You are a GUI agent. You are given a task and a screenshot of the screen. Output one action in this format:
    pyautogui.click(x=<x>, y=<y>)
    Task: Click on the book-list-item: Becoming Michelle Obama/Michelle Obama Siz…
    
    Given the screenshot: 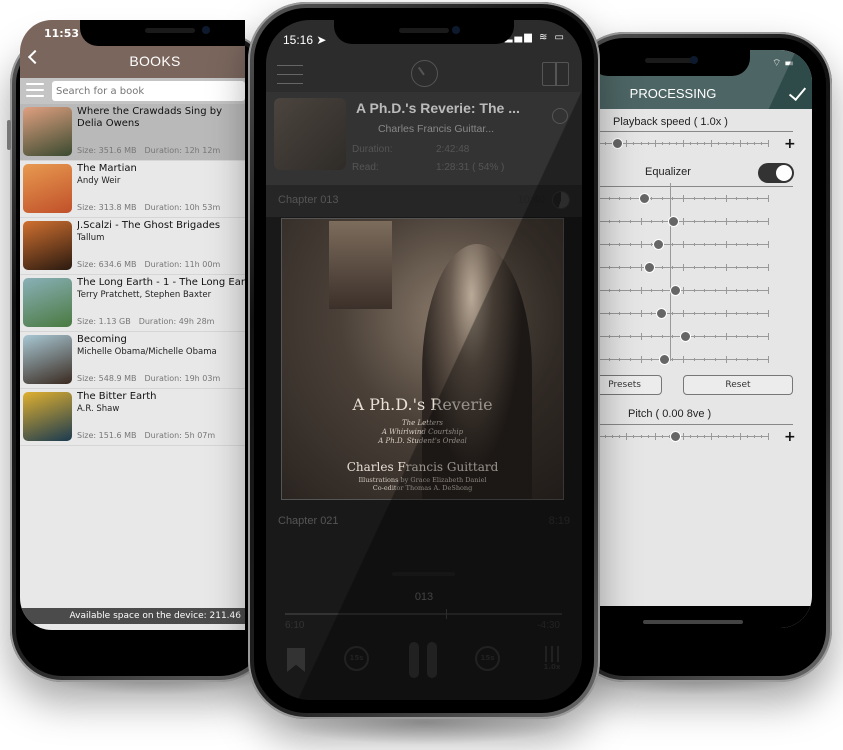 What is the action you would take?
    pyautogui.click(x=132, y=360)
    